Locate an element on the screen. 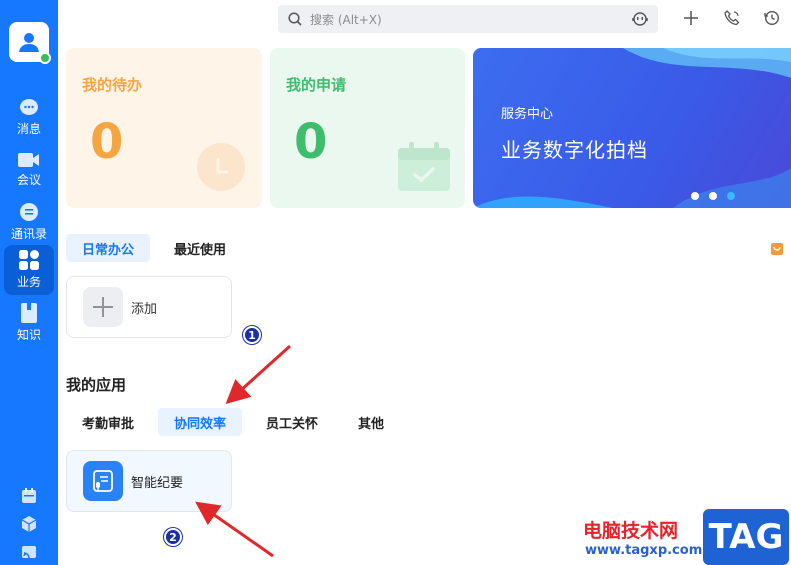 Image resolution: width=791 pixels, height=565 pixels. search-icon is located at coordinates (295, 19).